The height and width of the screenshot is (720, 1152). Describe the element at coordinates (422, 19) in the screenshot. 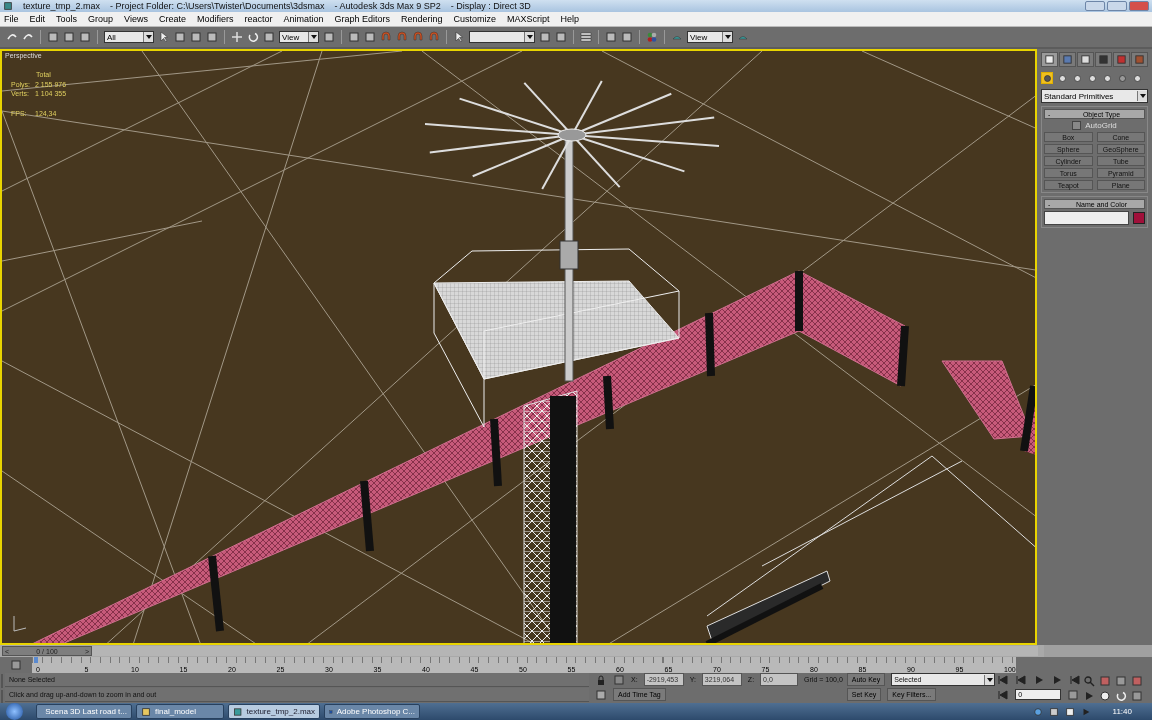

I see `menu-item: Rendering` at that location.